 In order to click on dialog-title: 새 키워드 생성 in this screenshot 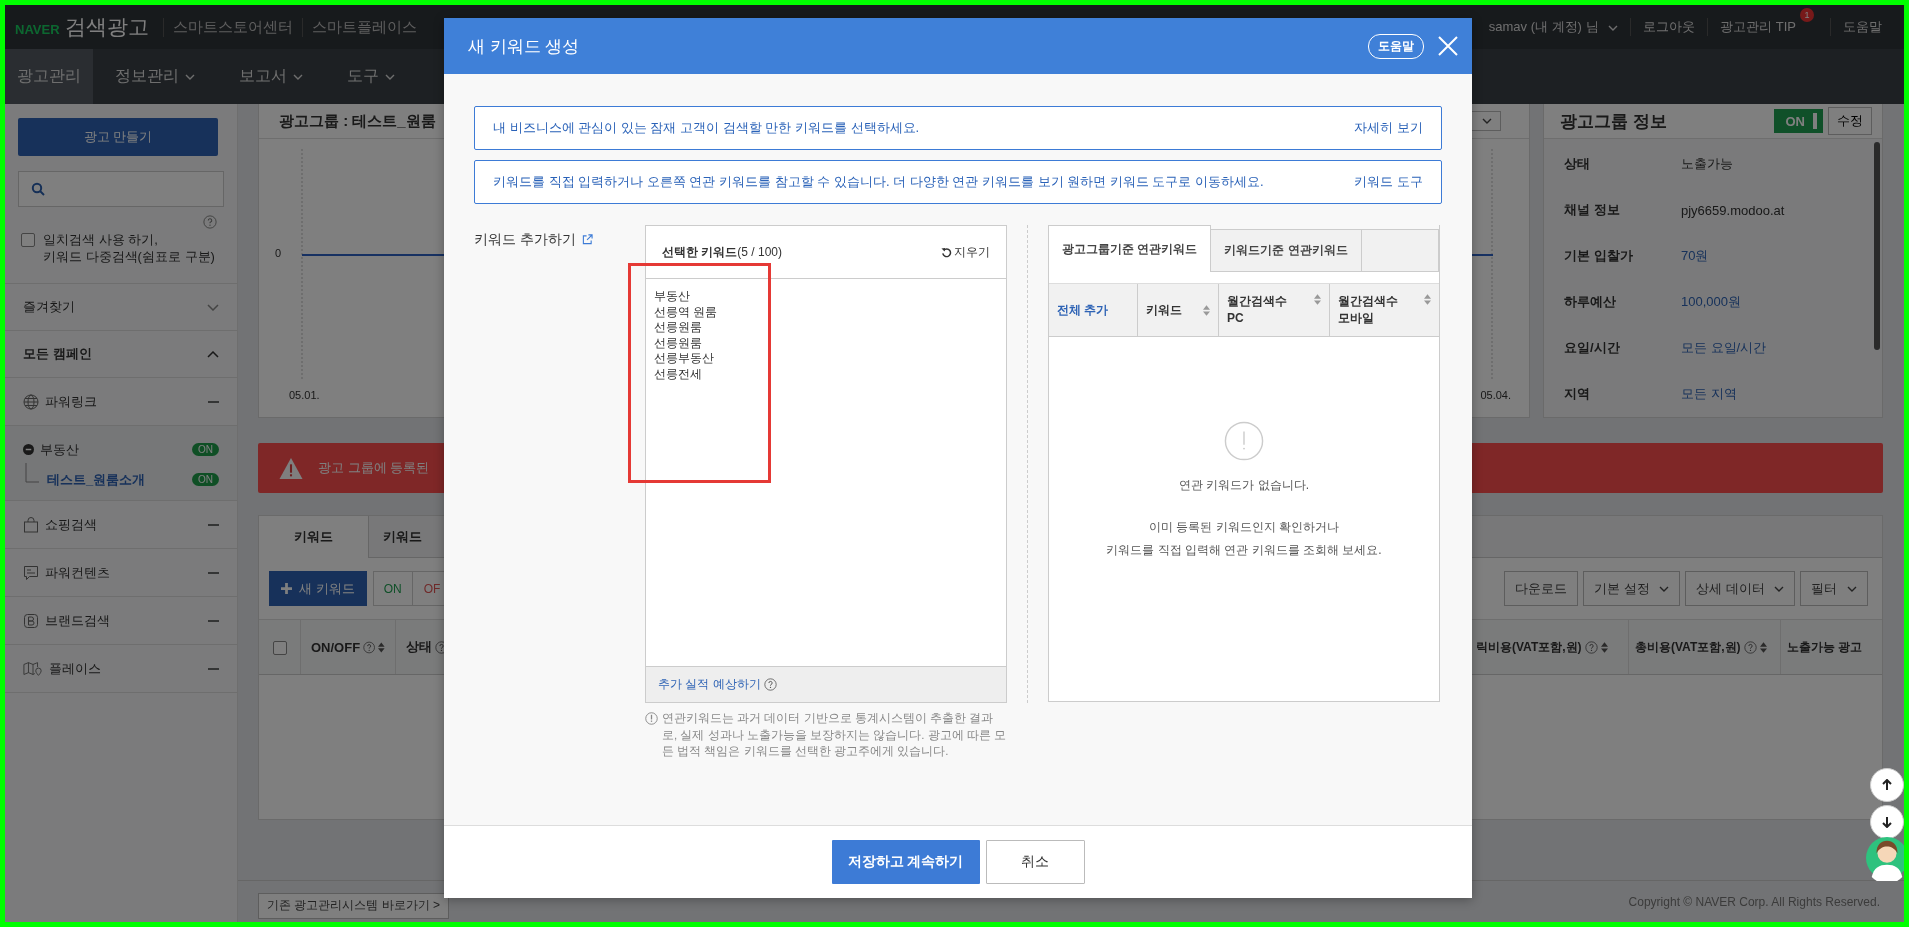, I will do `click(524, 46)`.